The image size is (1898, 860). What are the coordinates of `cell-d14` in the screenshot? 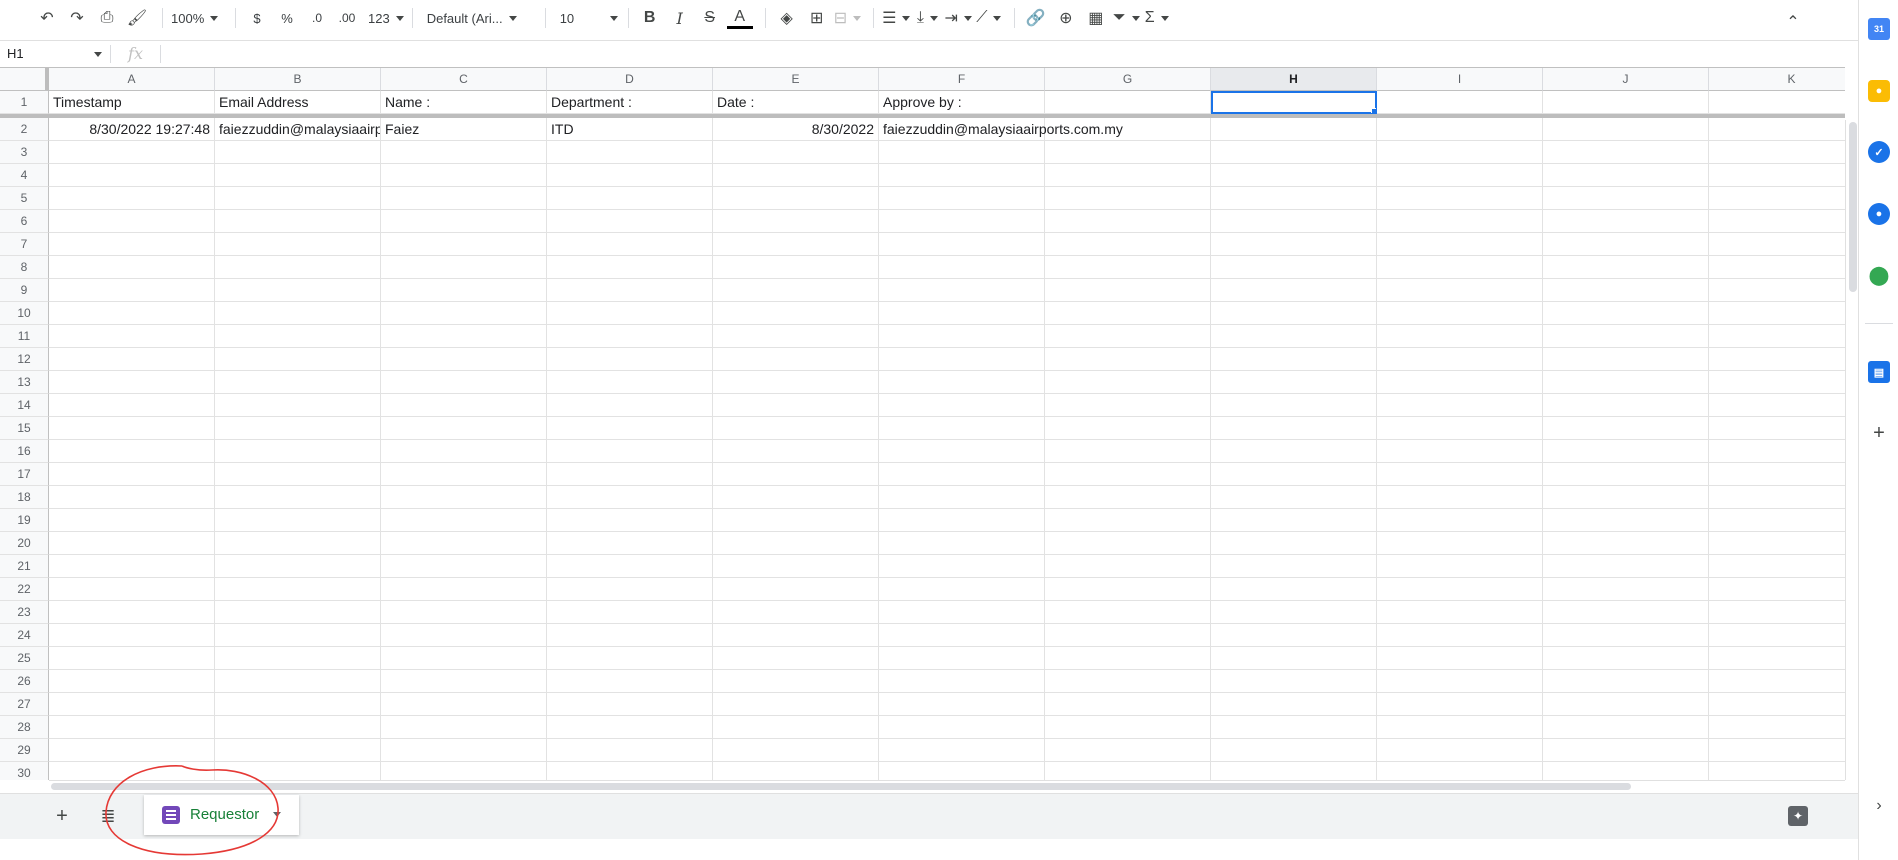 It's located at (630, 405).